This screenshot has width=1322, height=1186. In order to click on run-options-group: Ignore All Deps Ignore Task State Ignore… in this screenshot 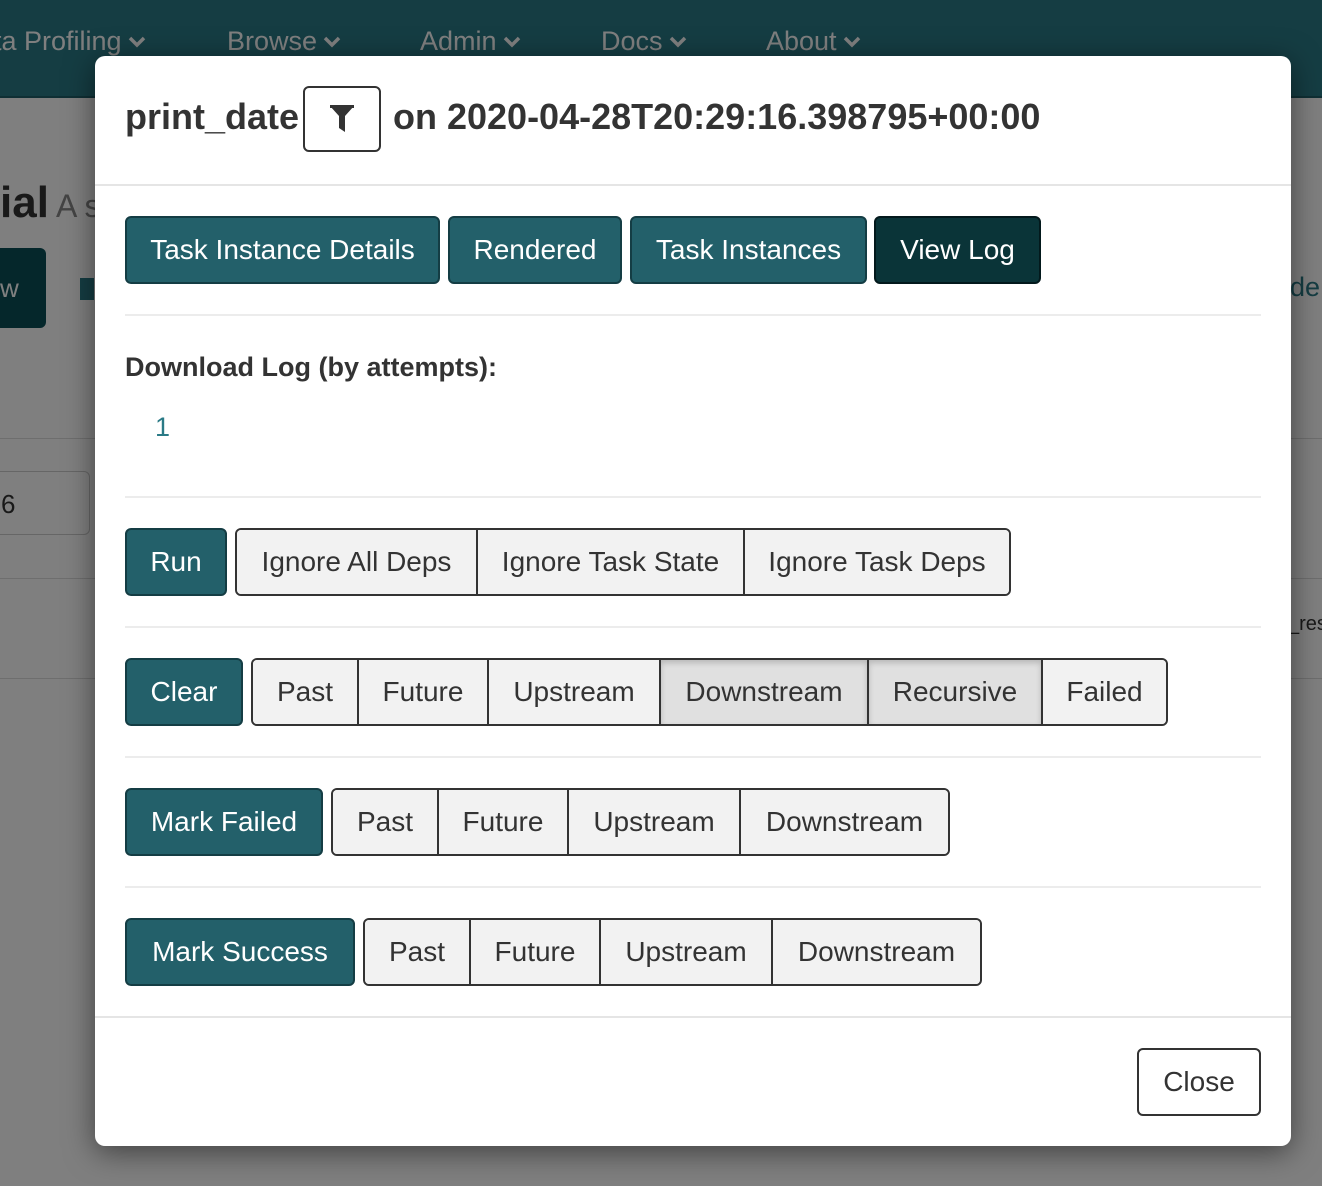, I will do `click(623, 562)`.